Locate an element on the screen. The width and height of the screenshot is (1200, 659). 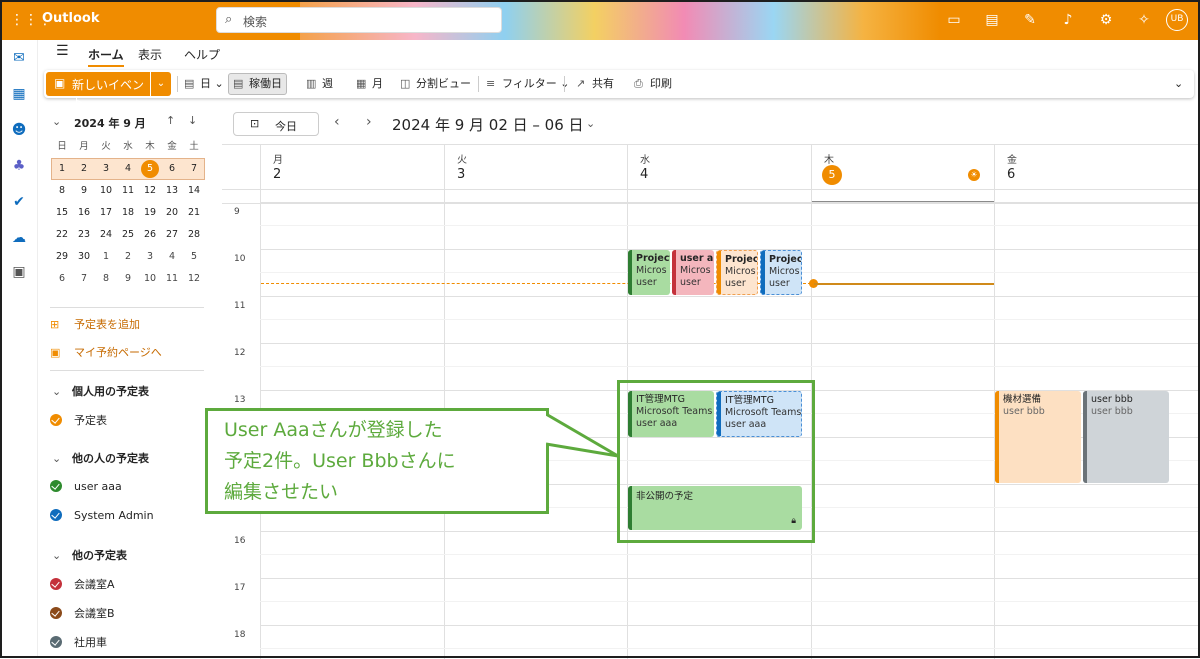
share-button: ↗ 共有 is located at coordinates (595, 84).